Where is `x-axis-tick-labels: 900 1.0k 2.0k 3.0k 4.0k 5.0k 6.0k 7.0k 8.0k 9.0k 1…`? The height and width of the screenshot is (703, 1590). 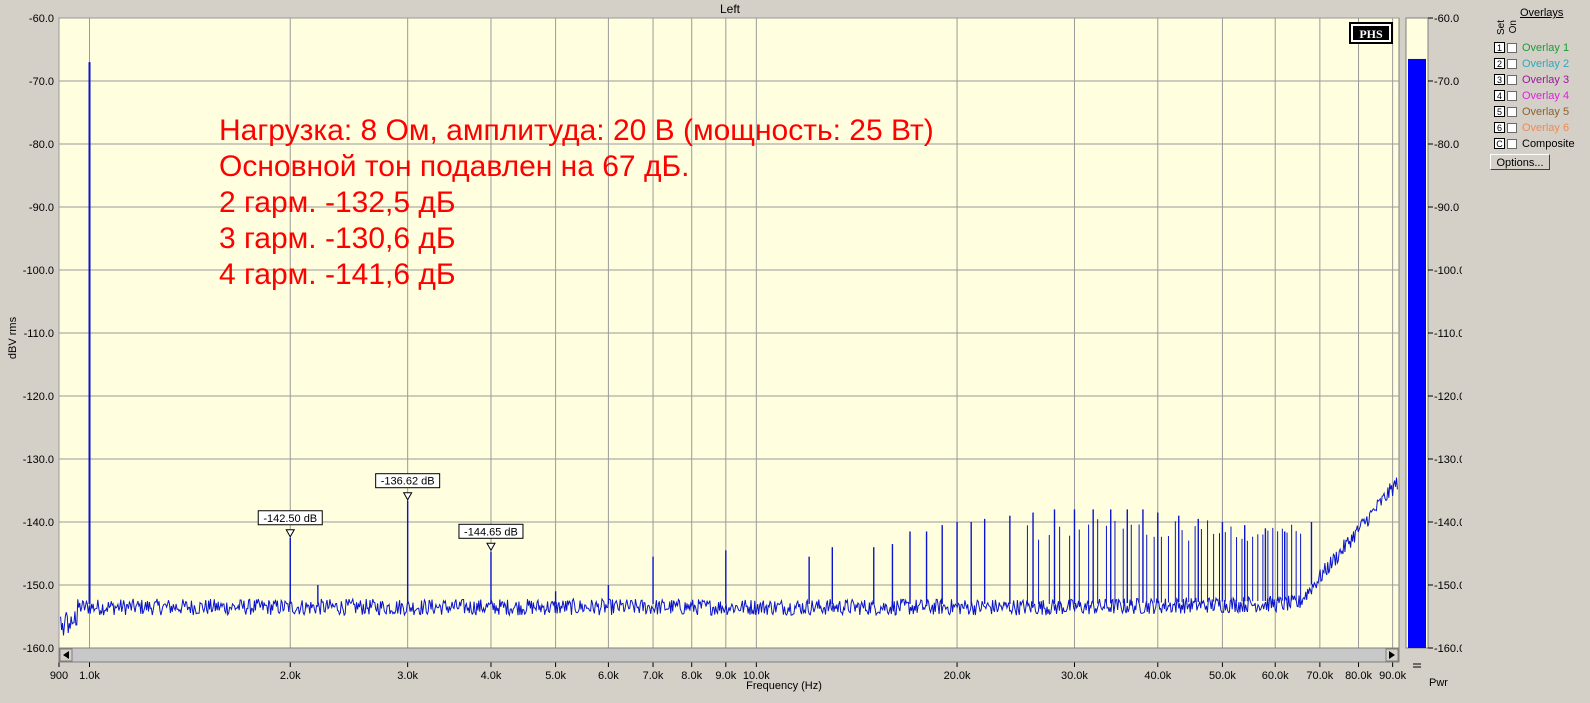 x-axis-tick-labels: 900 1.0k 2.0k 3.0k 4.0k 5.0k 6.0k 7.0k 8.0k 9.0k 1… is located at coordinates (728, 672).